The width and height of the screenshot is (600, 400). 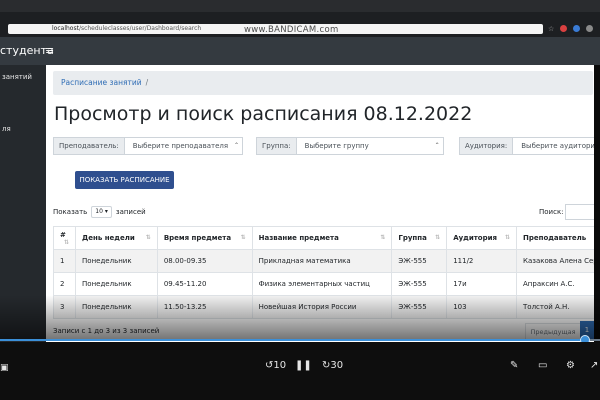 I want to click on sidebar-item-schedule: занятий, so click(x=17, y=77).